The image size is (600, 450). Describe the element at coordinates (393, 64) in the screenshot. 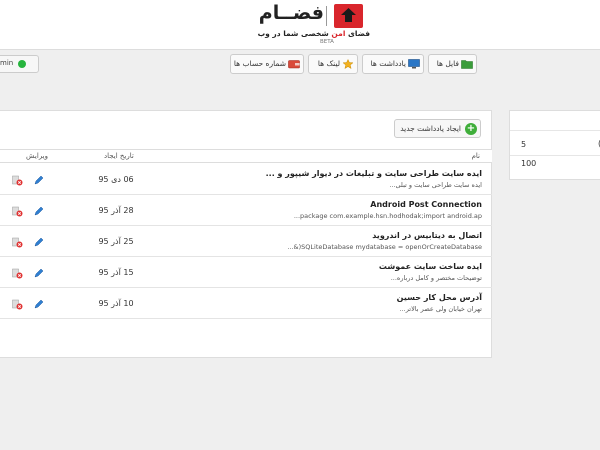

I see `nav-notes-button: یادداشت ها` at that location.